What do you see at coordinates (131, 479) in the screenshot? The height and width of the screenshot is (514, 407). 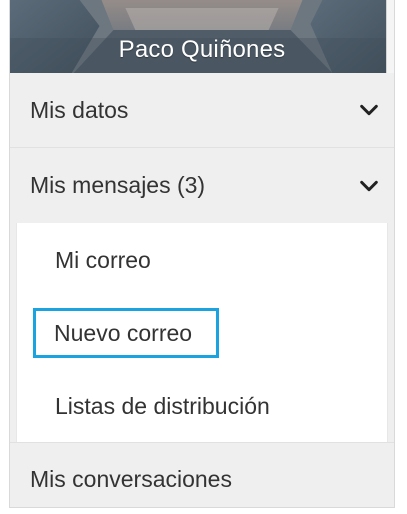 I see `menu-item-label: Mis conversaciones` at bounding box center [131, 479].